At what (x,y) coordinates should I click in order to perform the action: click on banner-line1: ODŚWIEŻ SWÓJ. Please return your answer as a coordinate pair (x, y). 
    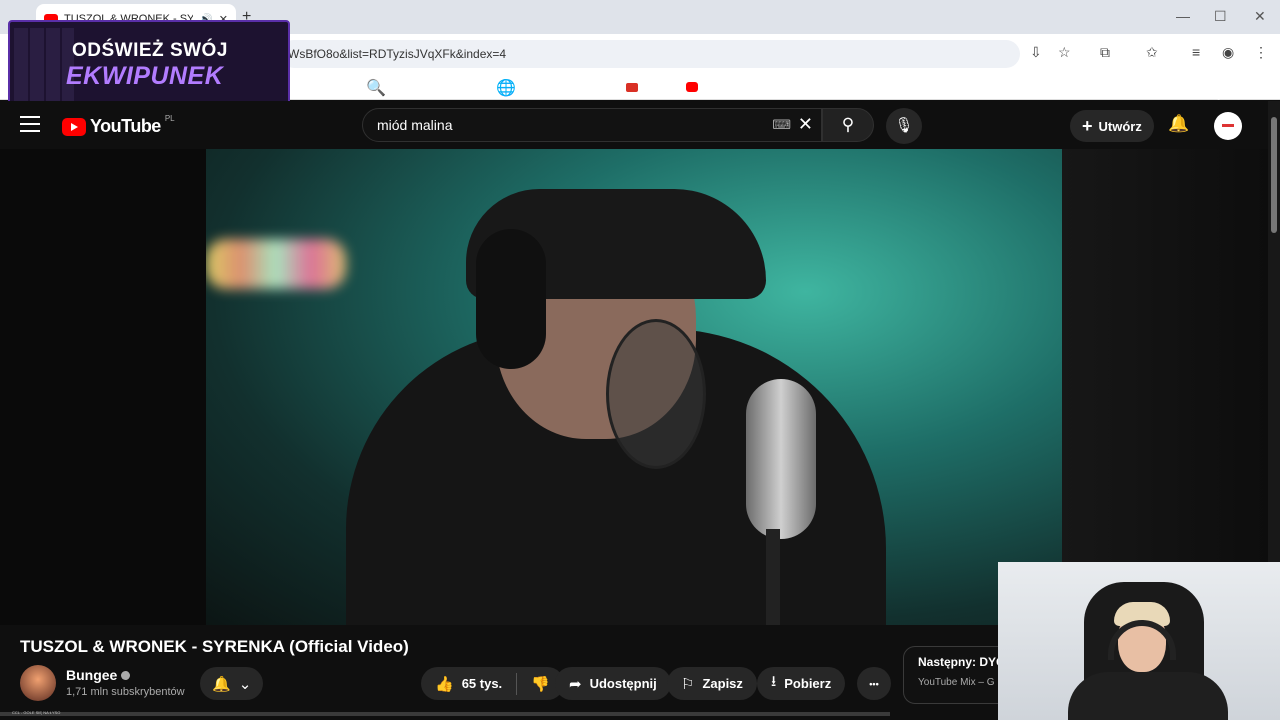
    Looking at the image, I should click on (150, 50).